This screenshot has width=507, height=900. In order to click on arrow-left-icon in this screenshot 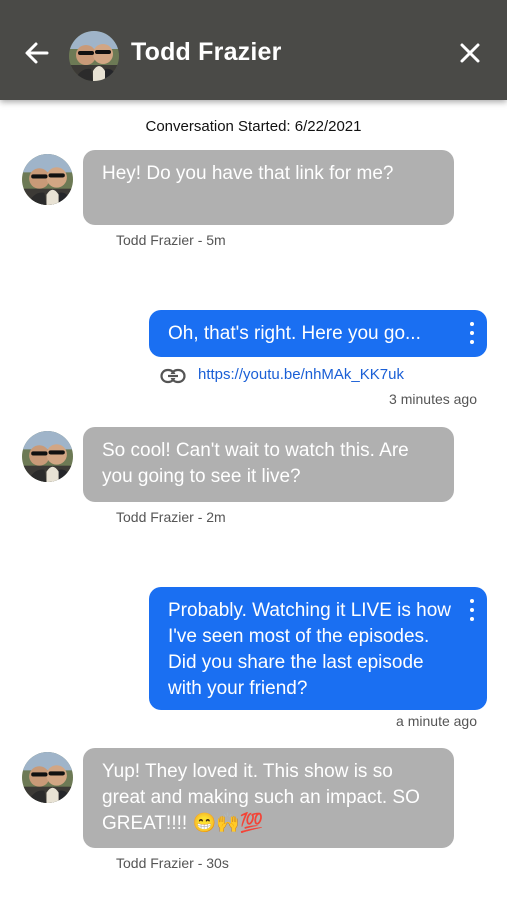, I will do `click(37, 53)`.